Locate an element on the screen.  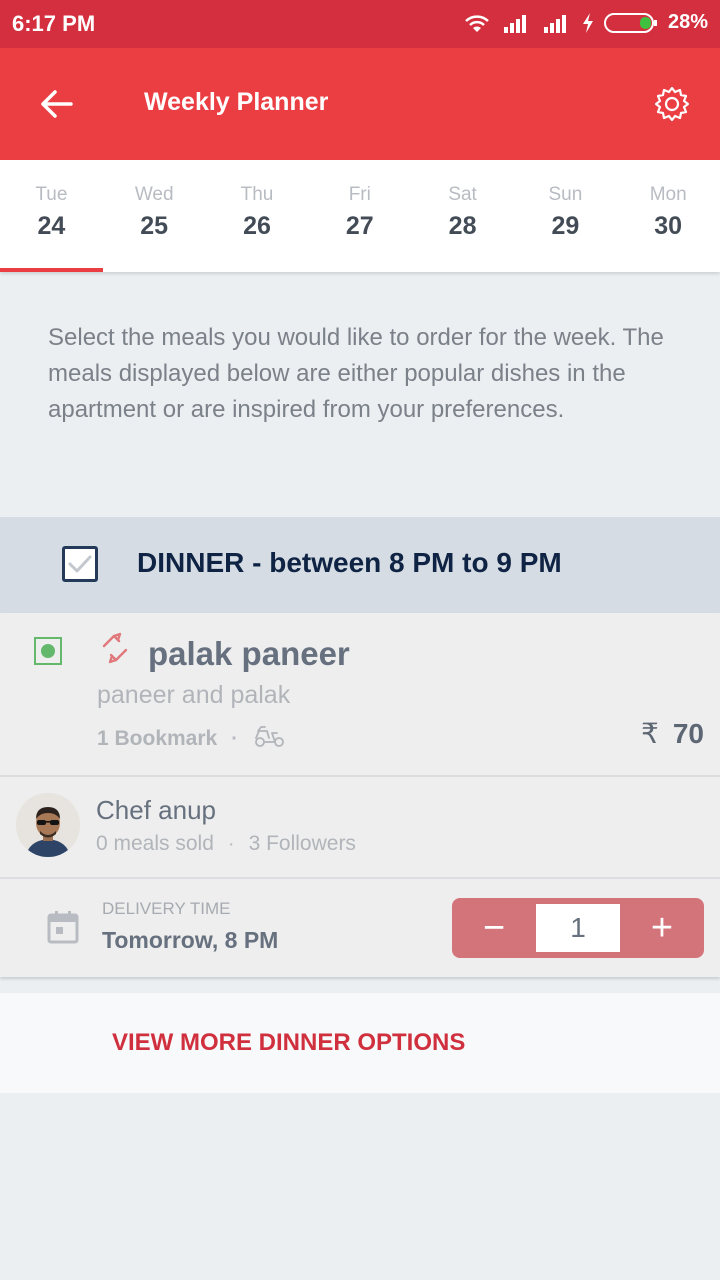
delivery-time-value: Tomorrow, 8 PM is located at coordinates (190, 940).